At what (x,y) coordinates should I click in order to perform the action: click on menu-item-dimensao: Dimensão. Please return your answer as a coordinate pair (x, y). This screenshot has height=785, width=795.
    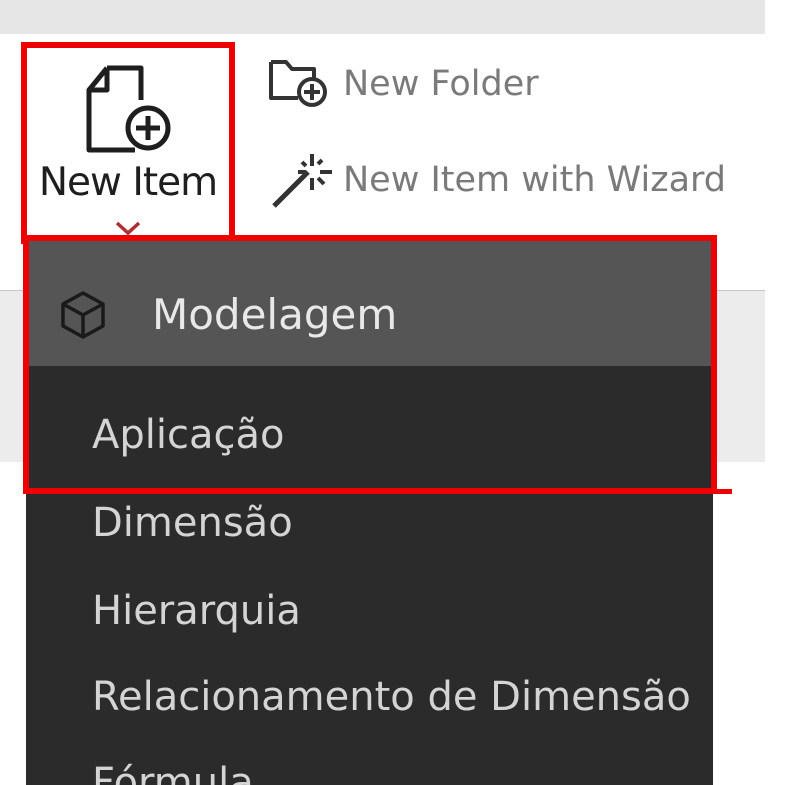
    Looking at the image, I should click on (192, 523).